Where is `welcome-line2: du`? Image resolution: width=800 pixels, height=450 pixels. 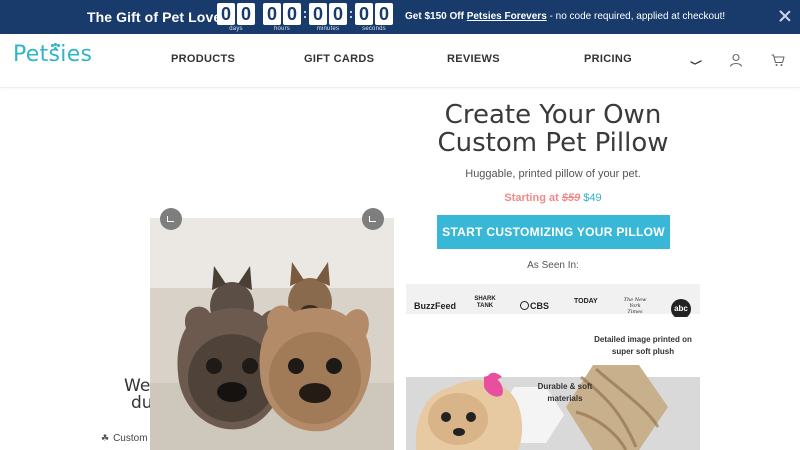
welcome-line2: du is located at coordinates (142, 403).